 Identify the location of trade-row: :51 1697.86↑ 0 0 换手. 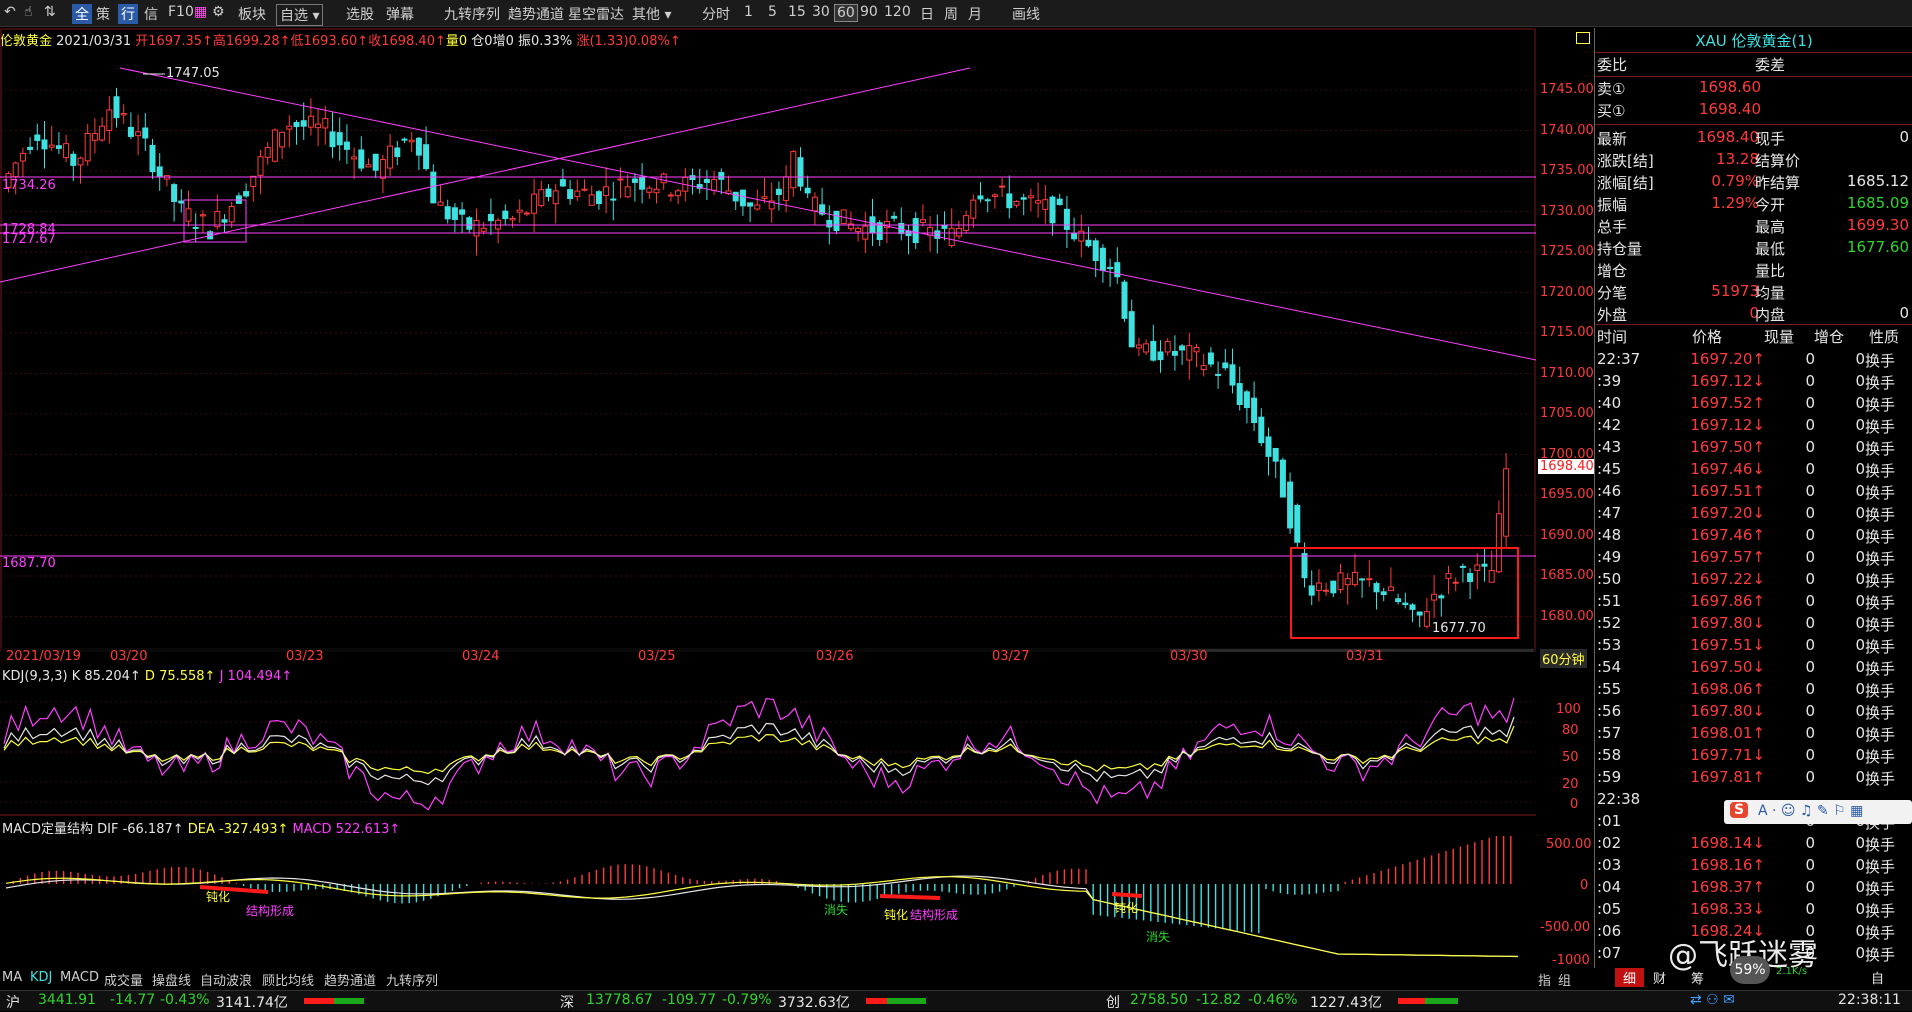
(1753, 603).